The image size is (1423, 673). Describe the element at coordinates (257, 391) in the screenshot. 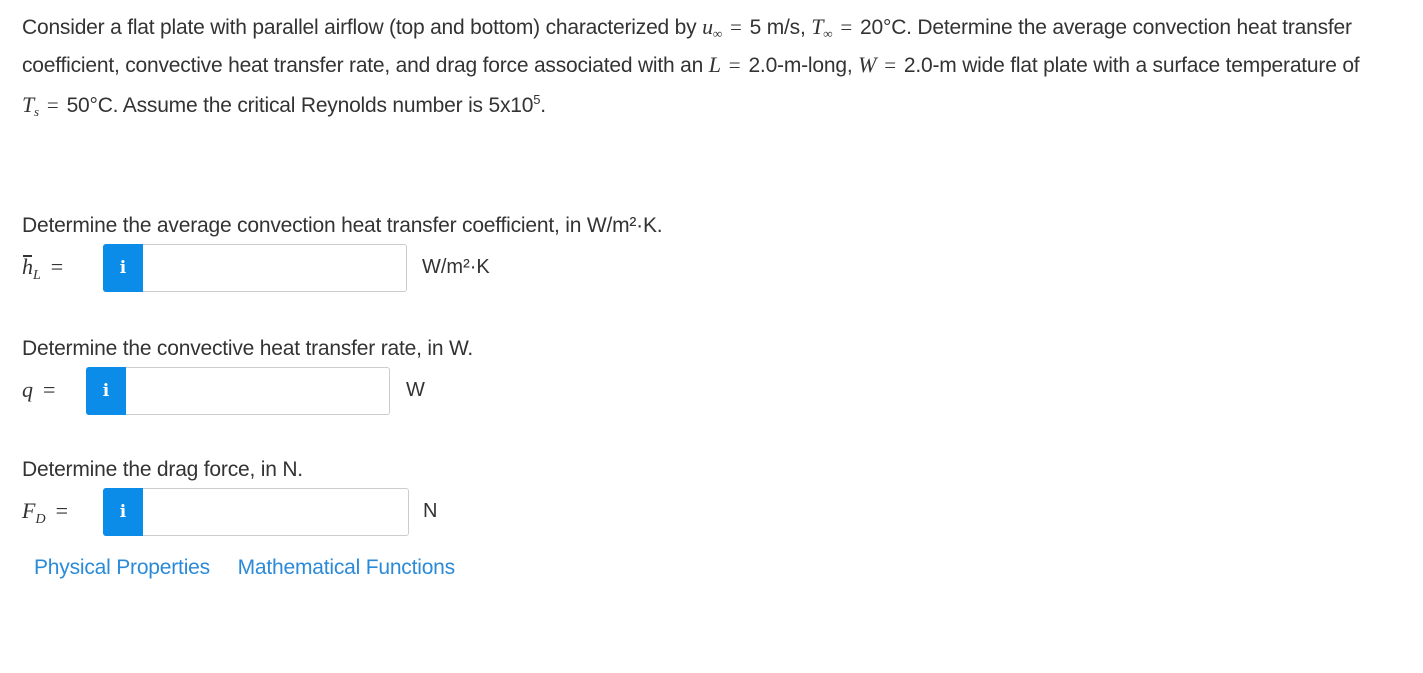

I see `heat-transfer-rate-input` at that location.